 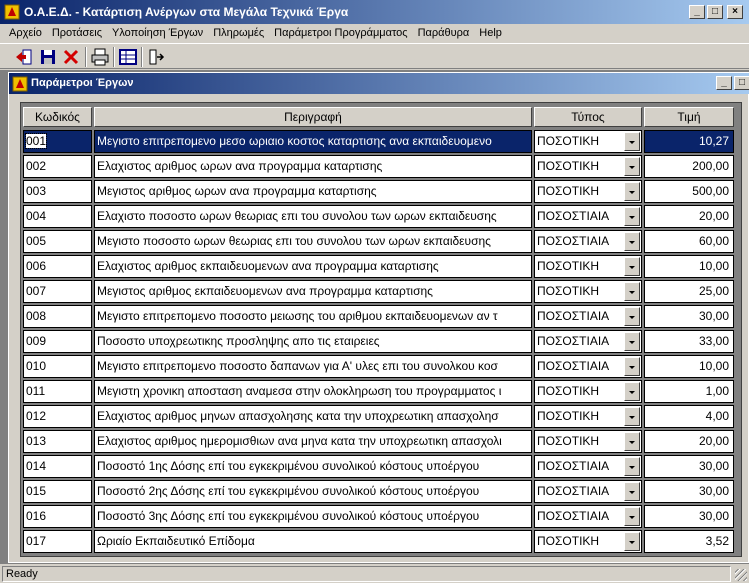 I want to click on cell-code: 015, so click(x=57, y=491).